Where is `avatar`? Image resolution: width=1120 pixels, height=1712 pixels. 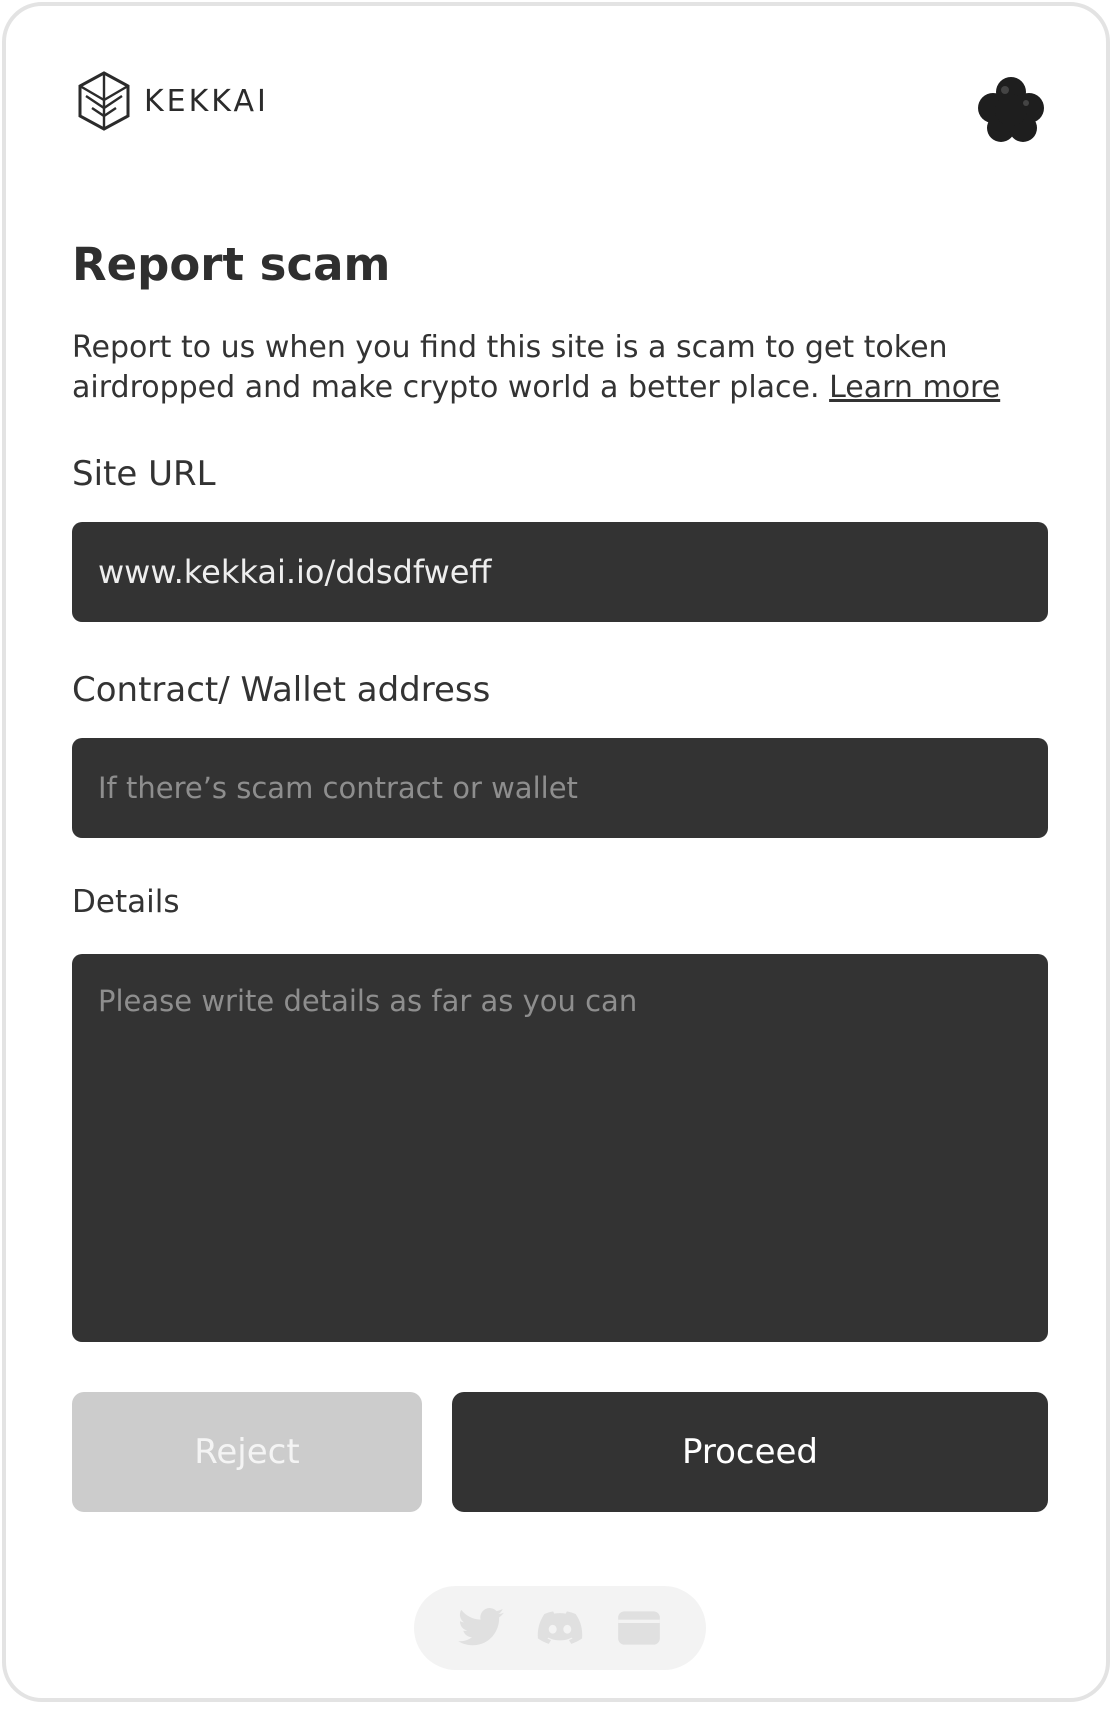
avatar is located at coordinates (1011, 110).